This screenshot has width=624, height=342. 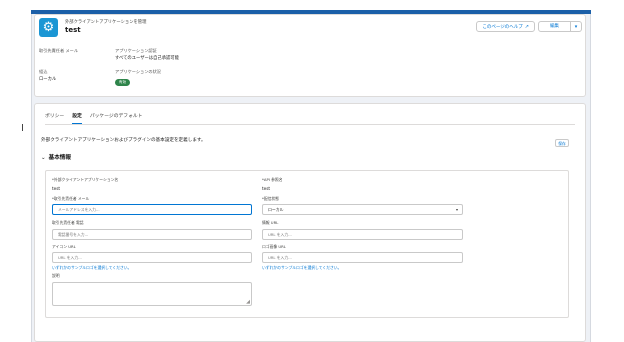 I want to click on help-button: このページのヘルプ ↗, so click(x=505, y=26).